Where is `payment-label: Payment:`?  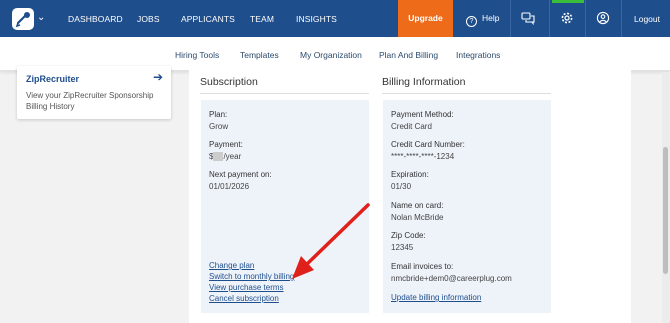 payment-label: Payment: is located at coordinates (226, 144).